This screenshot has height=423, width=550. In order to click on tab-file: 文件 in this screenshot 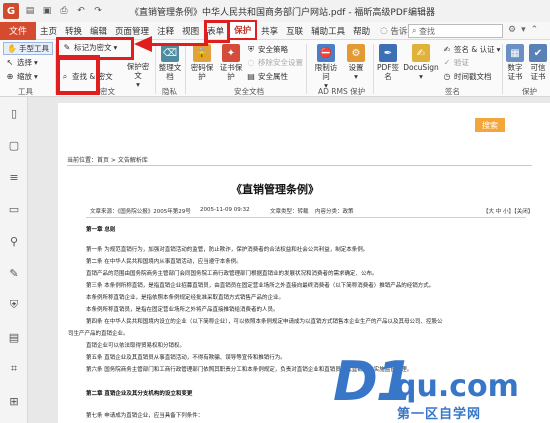, I will do `click(18, 30)`.